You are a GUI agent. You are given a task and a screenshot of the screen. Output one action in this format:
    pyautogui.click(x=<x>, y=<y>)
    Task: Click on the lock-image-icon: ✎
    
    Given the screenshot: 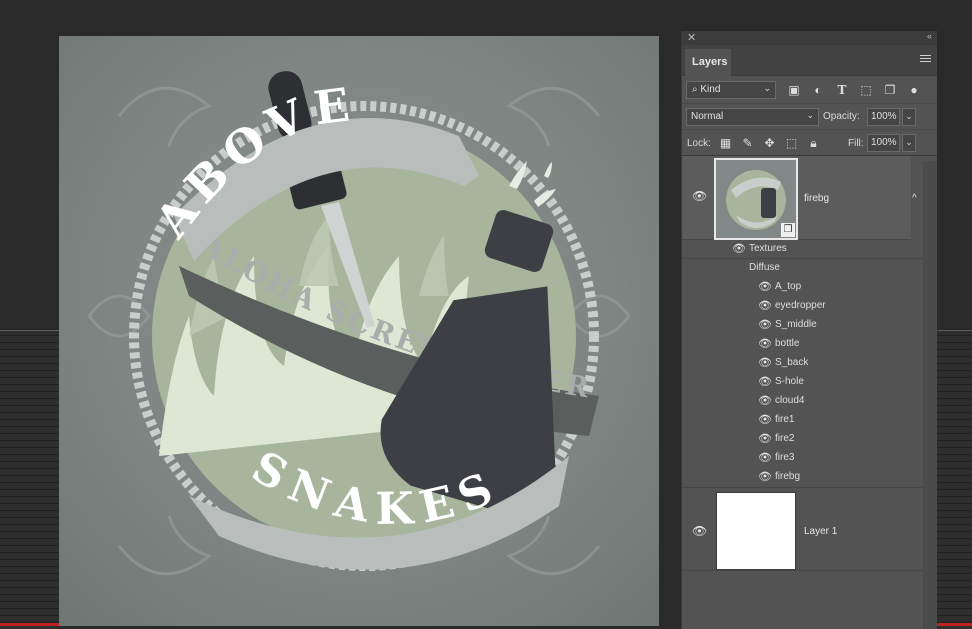 What is the action you would take?
    pyautogui.click(x=747, y=143)
    